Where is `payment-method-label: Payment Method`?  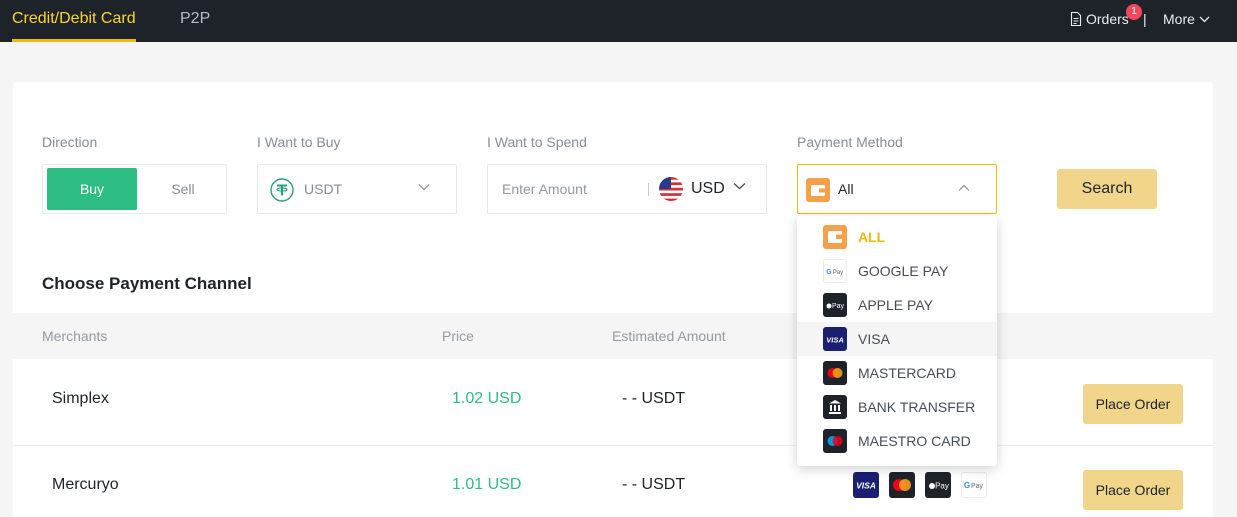 payment-method-label: Payment Method is located at coordinates (850, 142).